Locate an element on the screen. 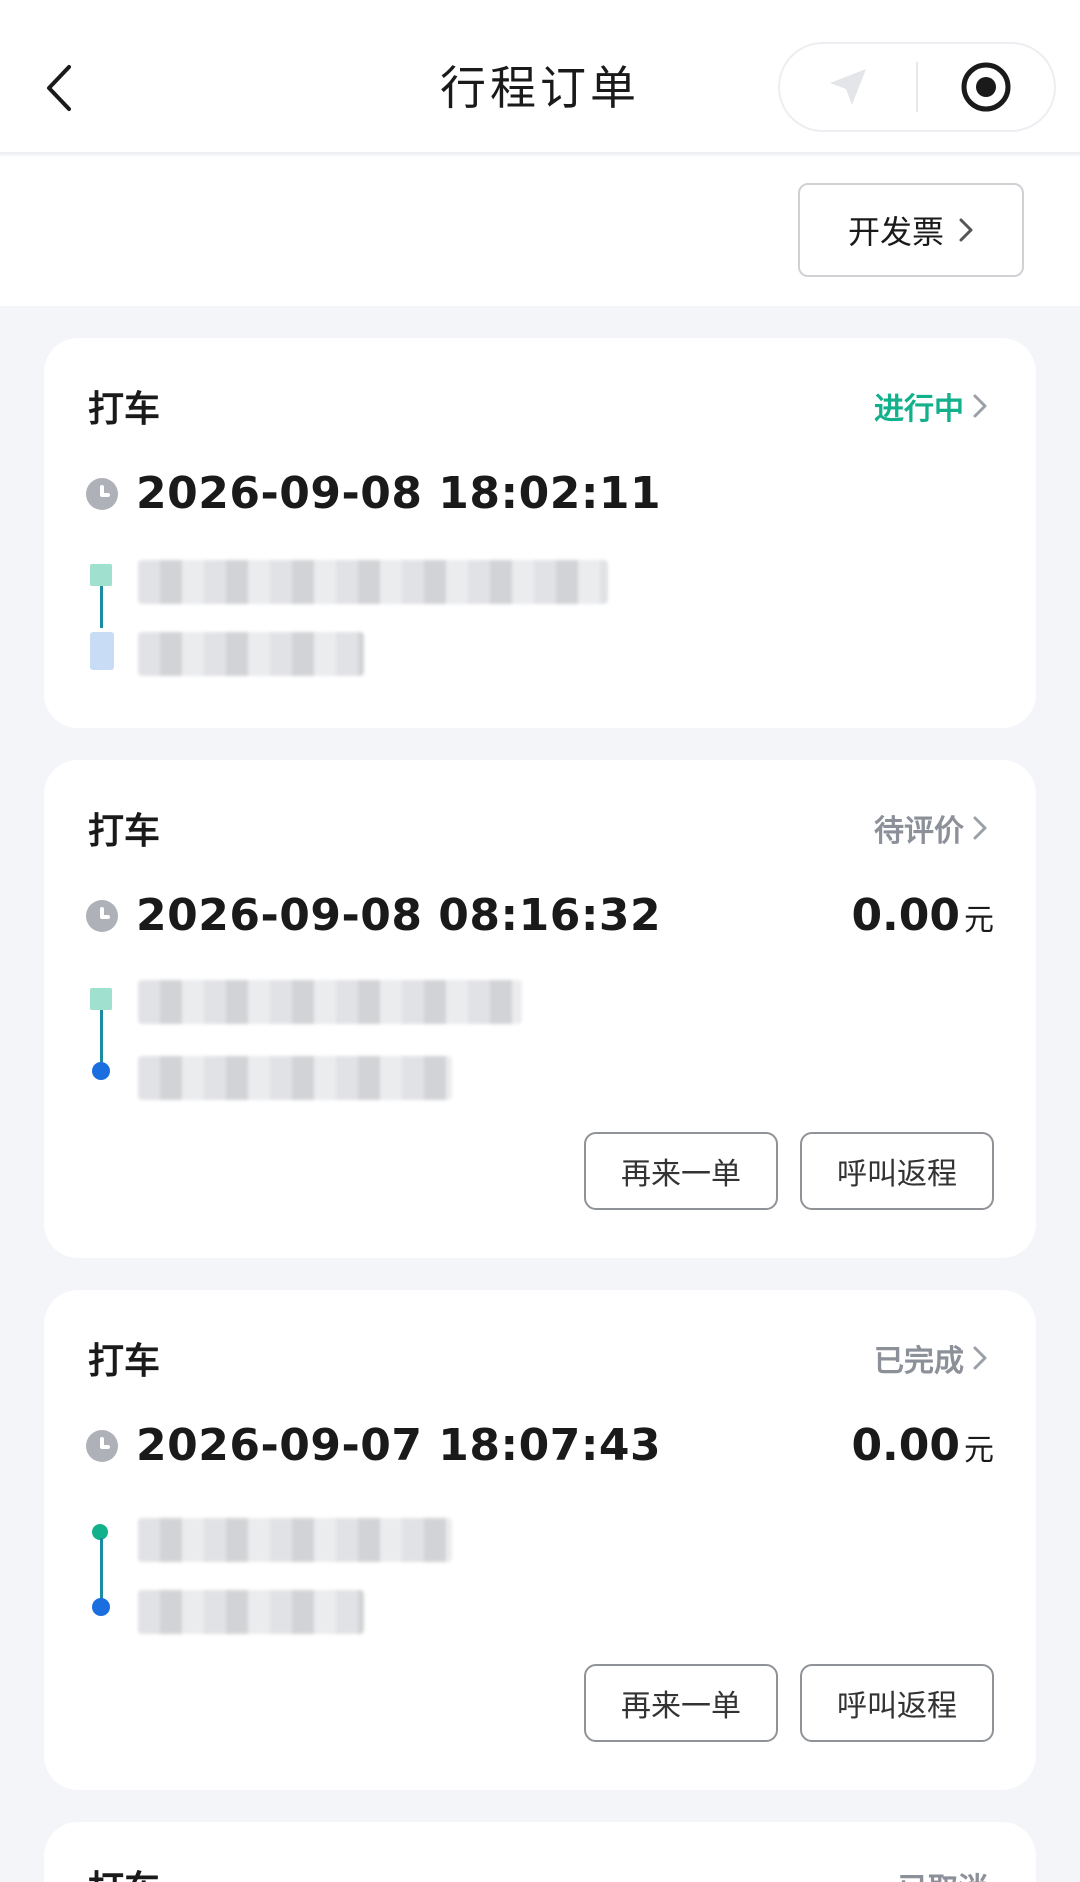 The image size is (1080, 1882). location-button is located at coordinates (848, 87).